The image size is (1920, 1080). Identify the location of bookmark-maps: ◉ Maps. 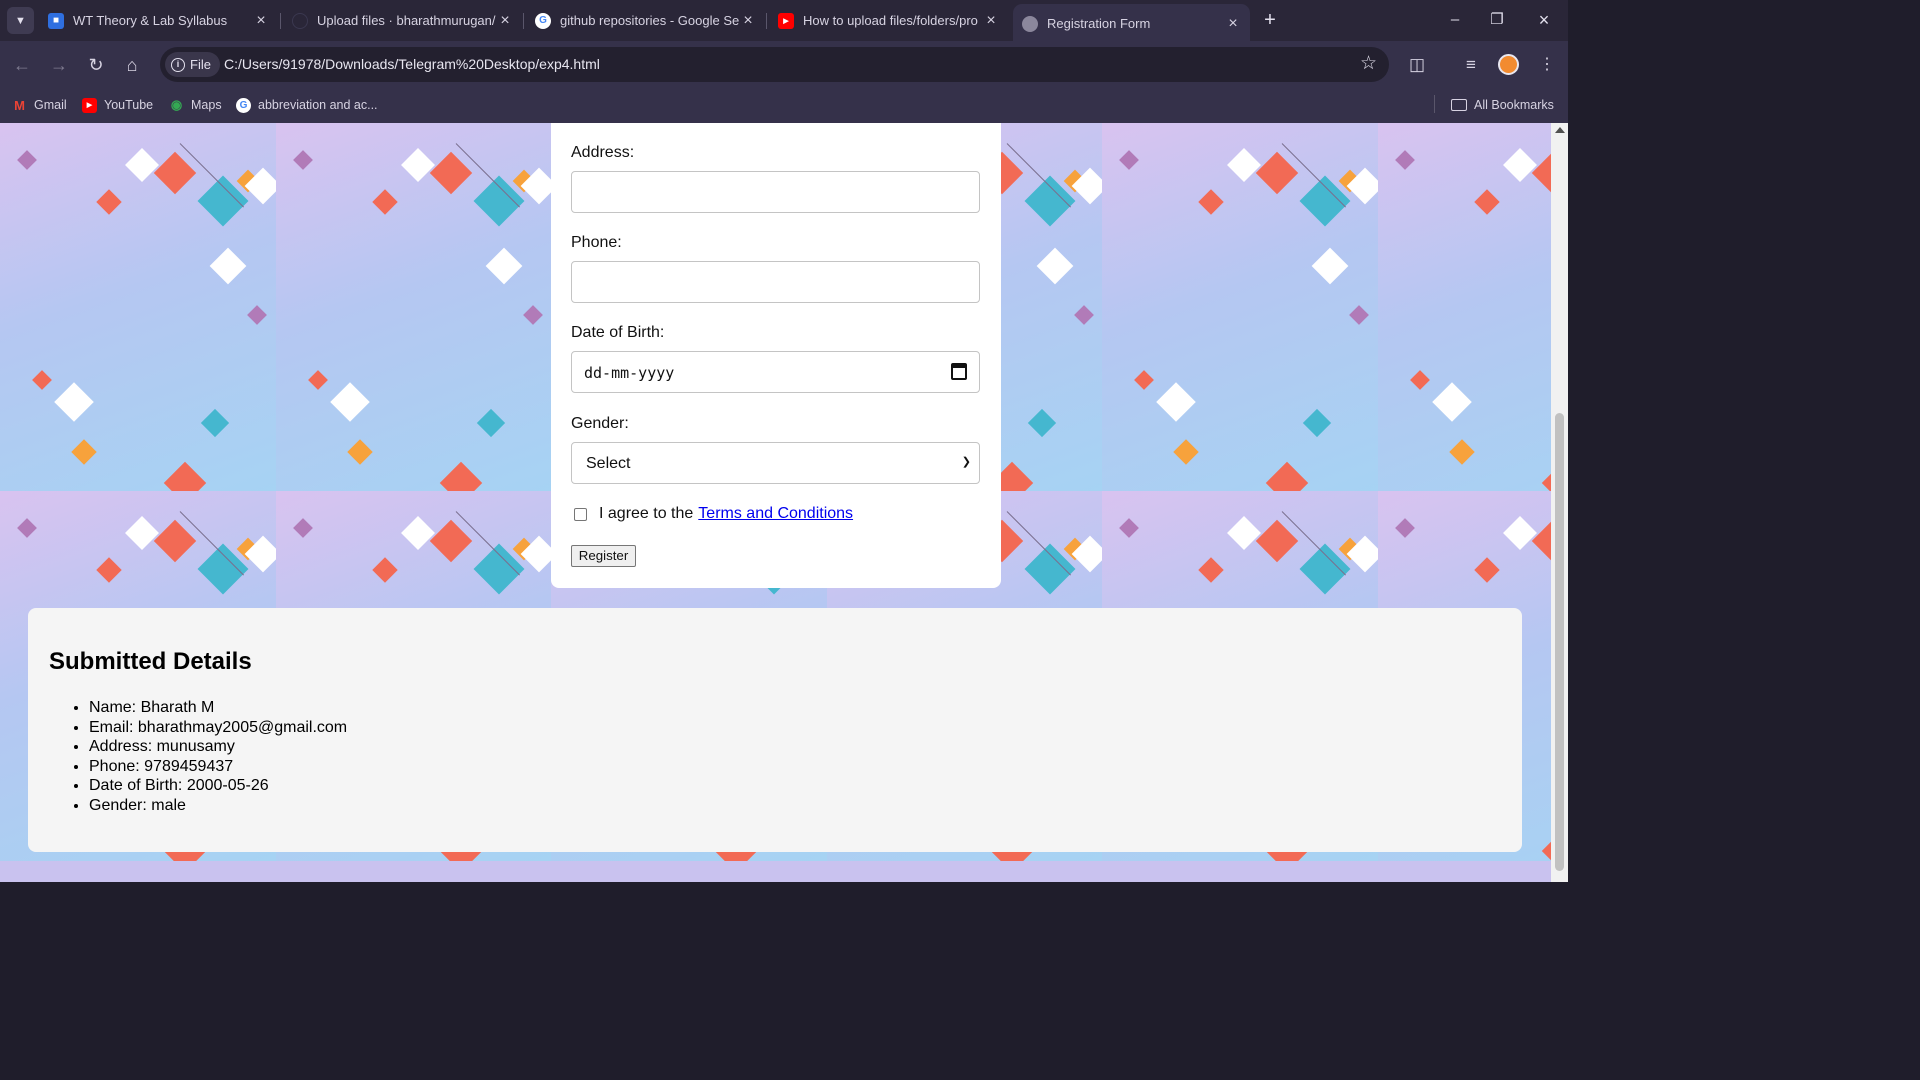
(195, 105).